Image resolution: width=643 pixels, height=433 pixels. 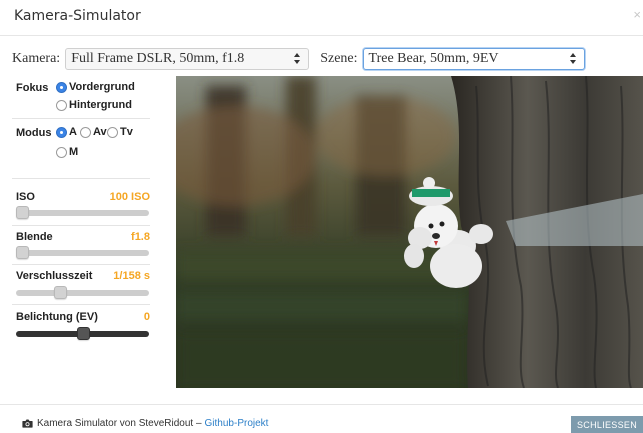 What do you see at coordinates (22, 252) in the screenshot?
I see `blende-slider-thumb` at bounding box center [22, 252].